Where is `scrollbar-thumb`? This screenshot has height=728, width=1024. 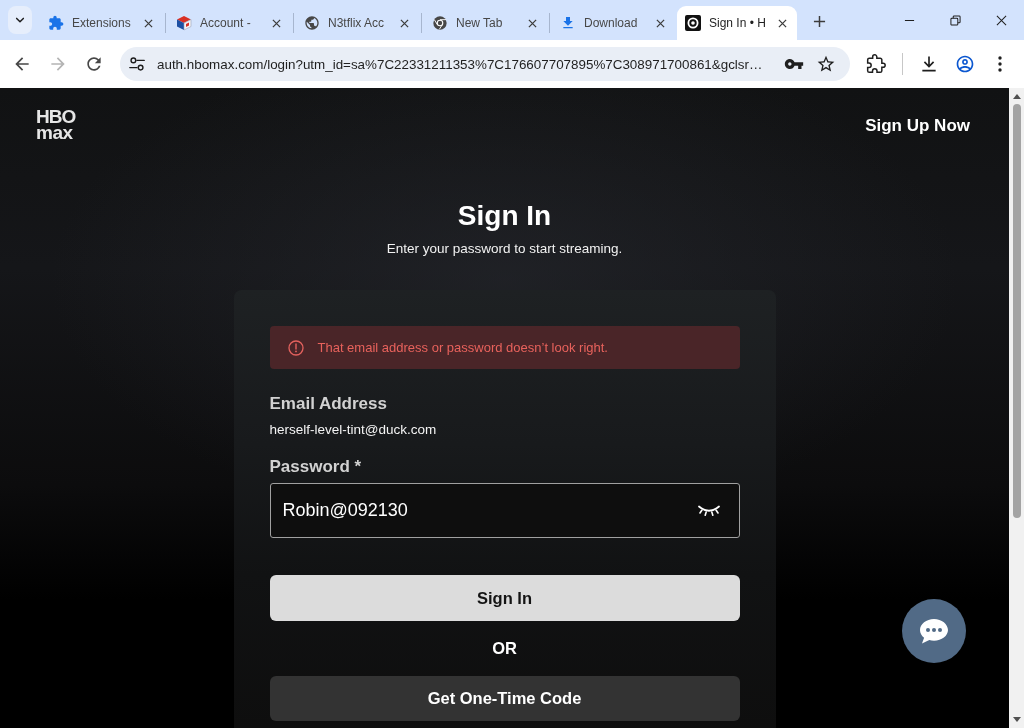
scrollbar-thumb is located at coordinates (1016, 311).